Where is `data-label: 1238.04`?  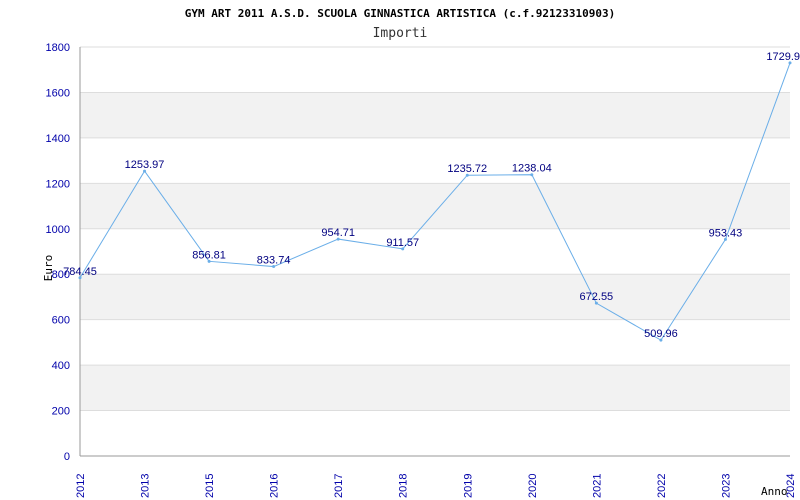 data-label: 1238.04 is located at coordinates (532, 169).